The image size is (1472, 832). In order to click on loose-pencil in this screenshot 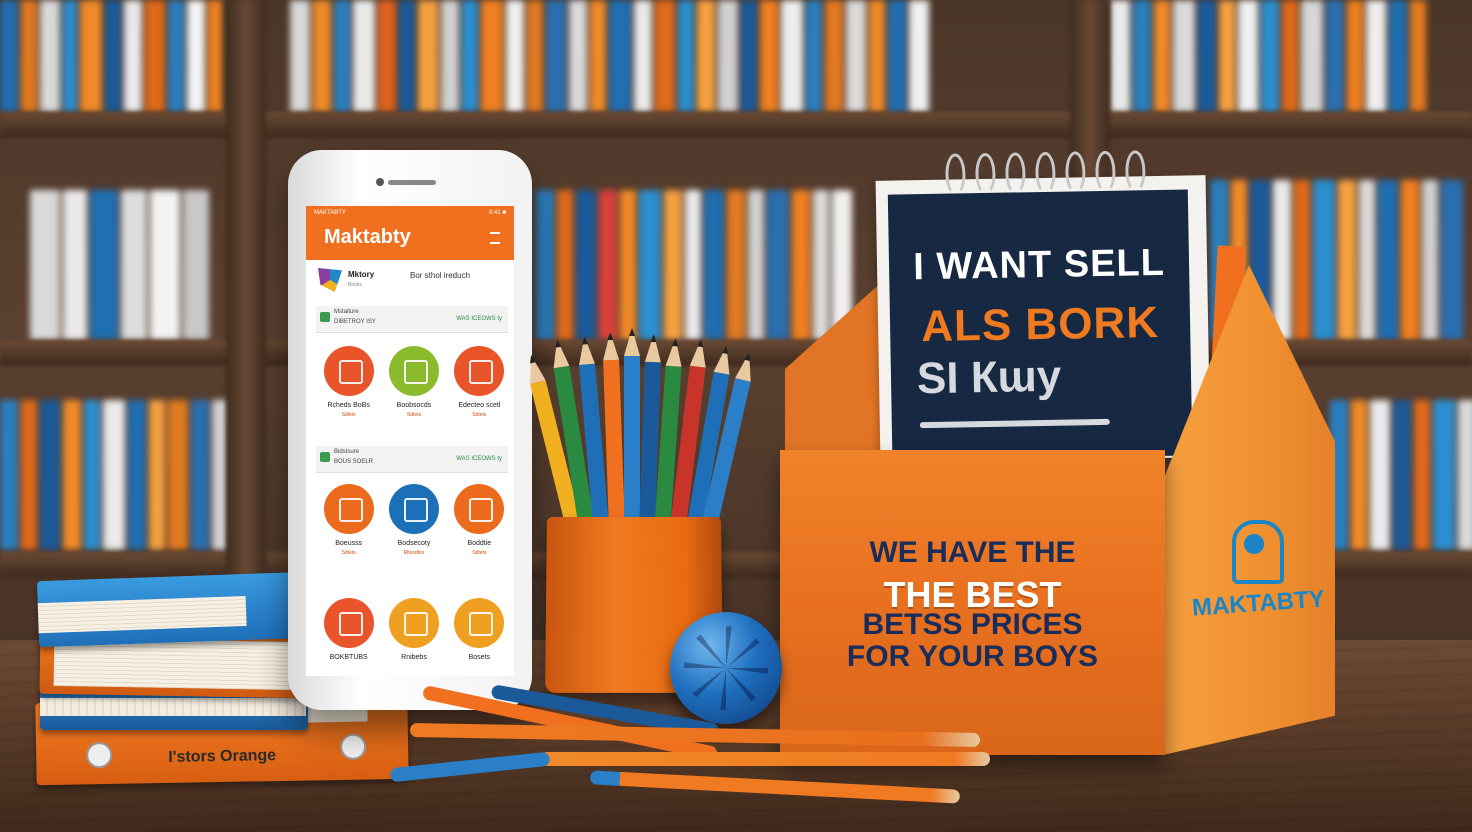, I will do `click(765, 759)`.